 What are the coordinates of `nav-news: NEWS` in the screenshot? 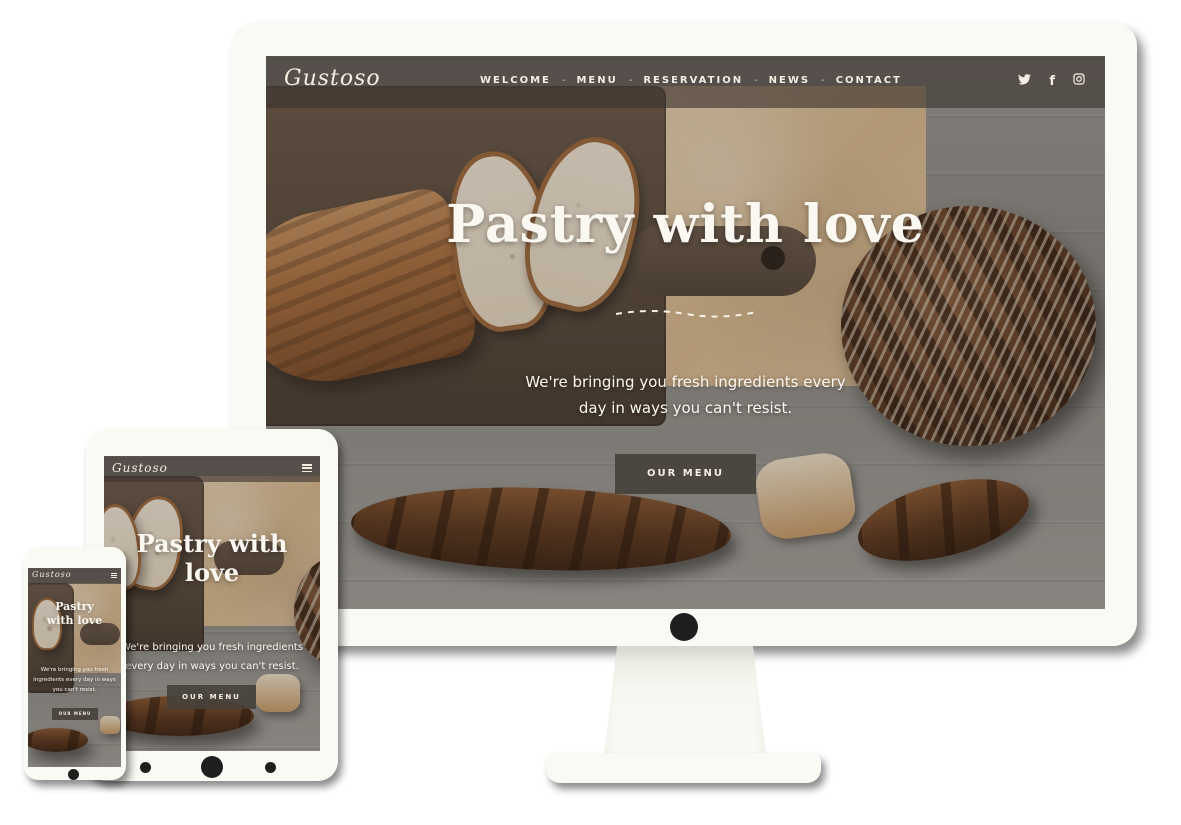 It's located at (789, 80).